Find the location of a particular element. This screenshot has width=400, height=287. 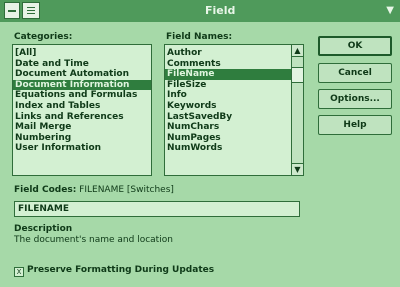

system-menu-icon is located at coordinates (12, 10).